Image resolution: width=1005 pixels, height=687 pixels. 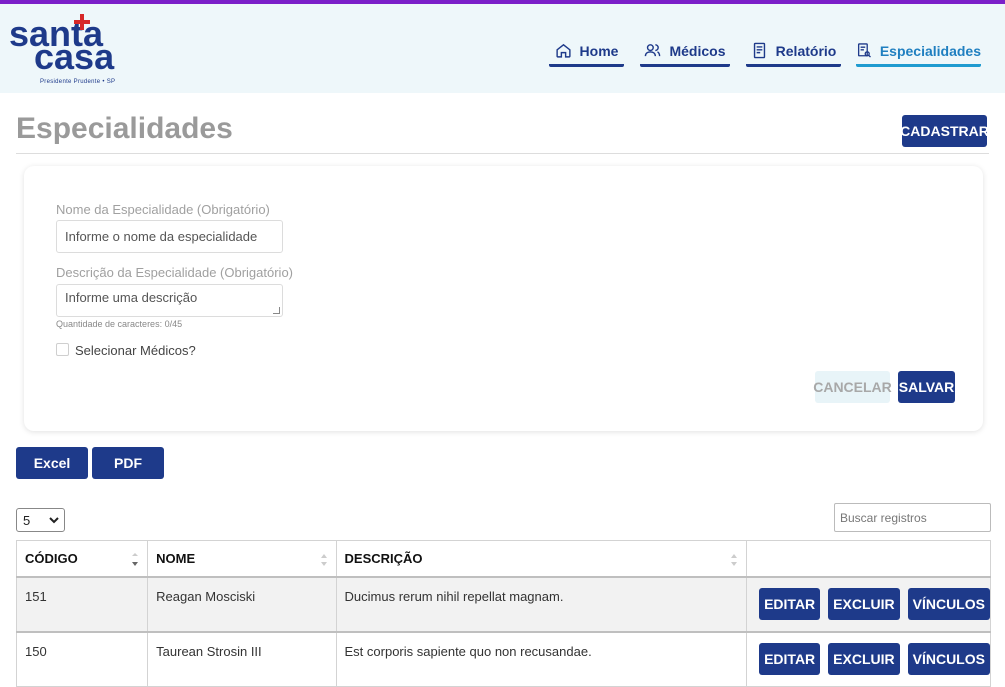 I want to click on santa-casa-logo: santa casa Presidente Prudente • SP, so click(x=64, y=50).